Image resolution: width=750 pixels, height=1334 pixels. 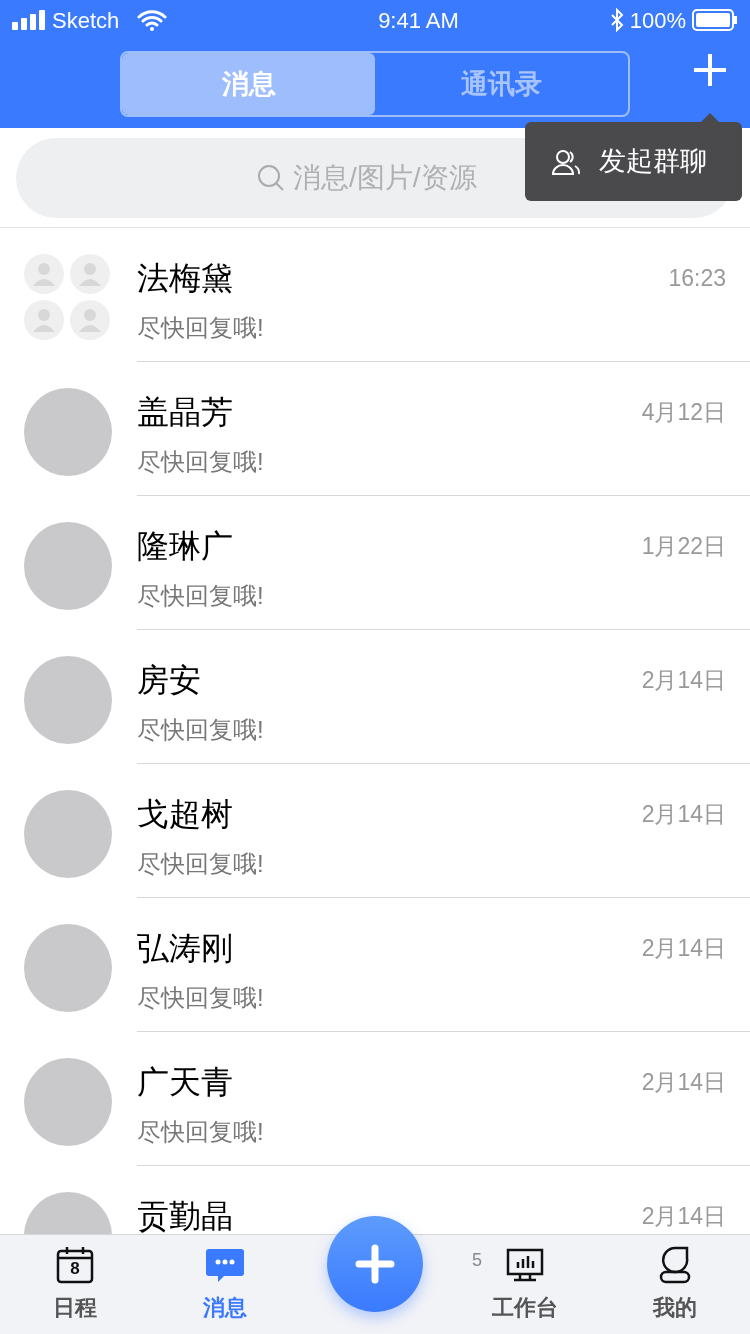 I want to click on conversation-row: 盖晶芳 4月12日 尽快回复哦!, so click(x=375, y=429).